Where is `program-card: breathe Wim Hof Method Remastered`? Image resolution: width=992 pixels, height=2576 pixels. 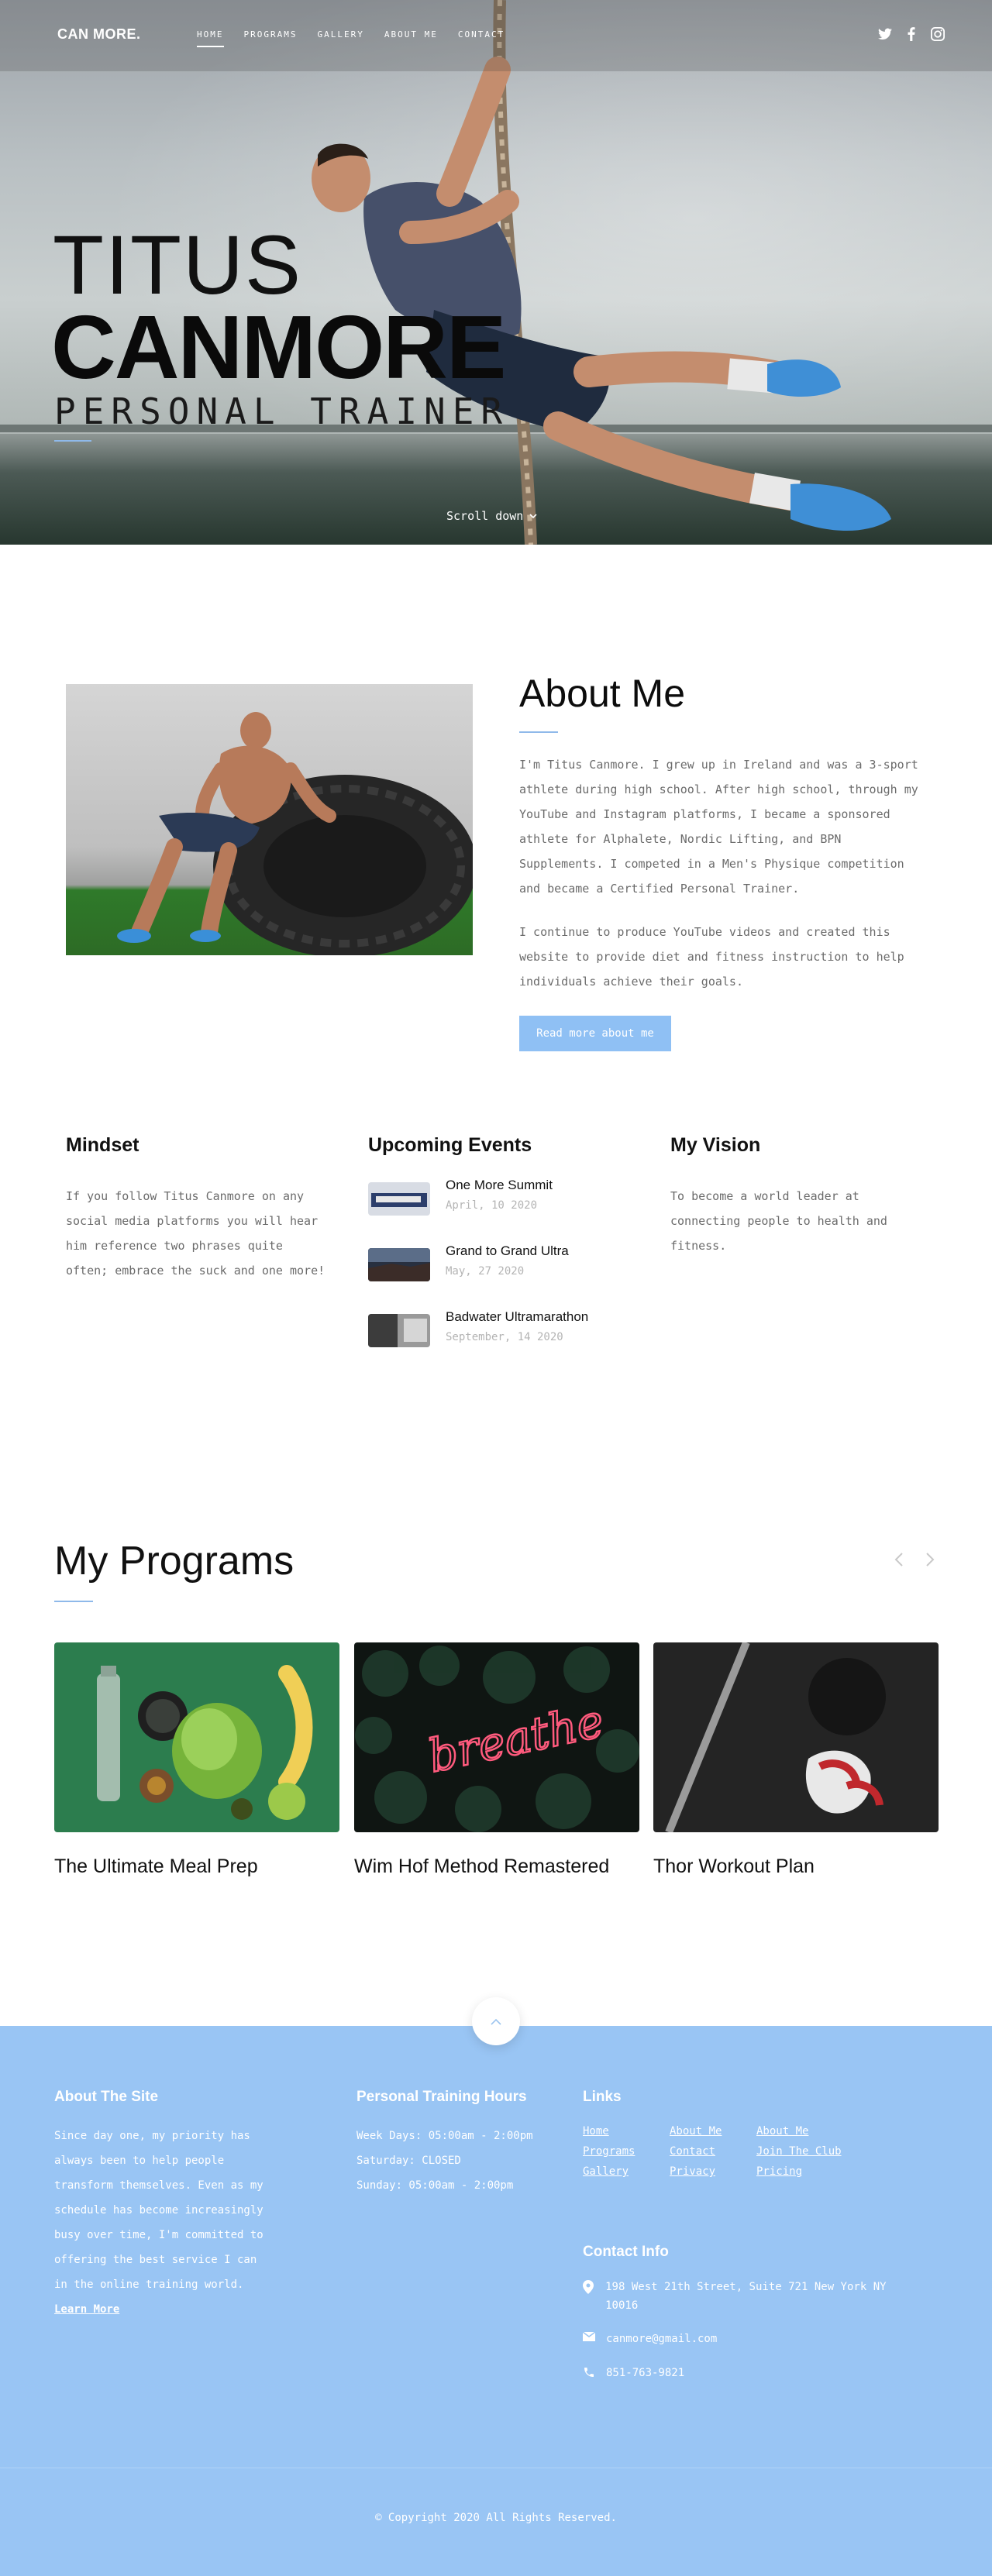 program-card: breathe Wim Hof Method Remastered is located at coordinates (496, 1760).